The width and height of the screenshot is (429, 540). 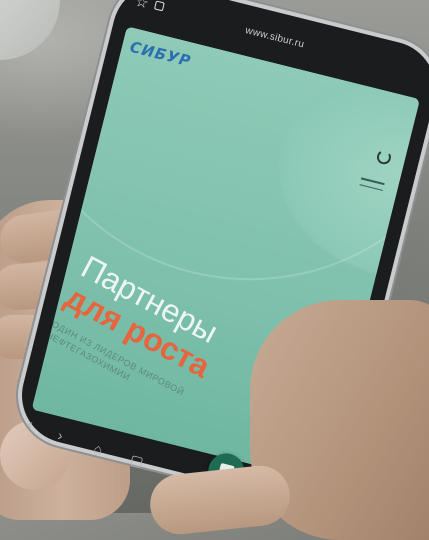 I want to click on lock-icon, so click(x=159, y=6).